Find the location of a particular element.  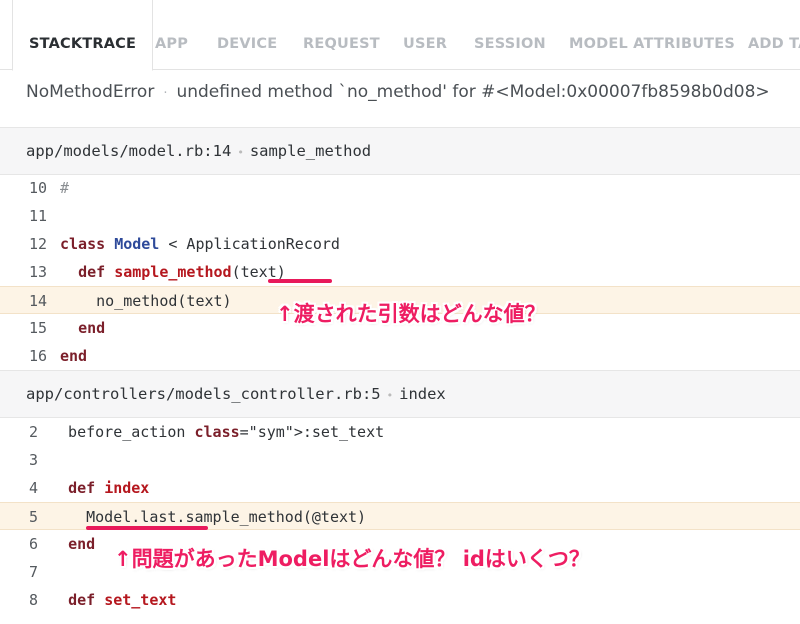

frame-method: index is located at coordinates (422, 394).